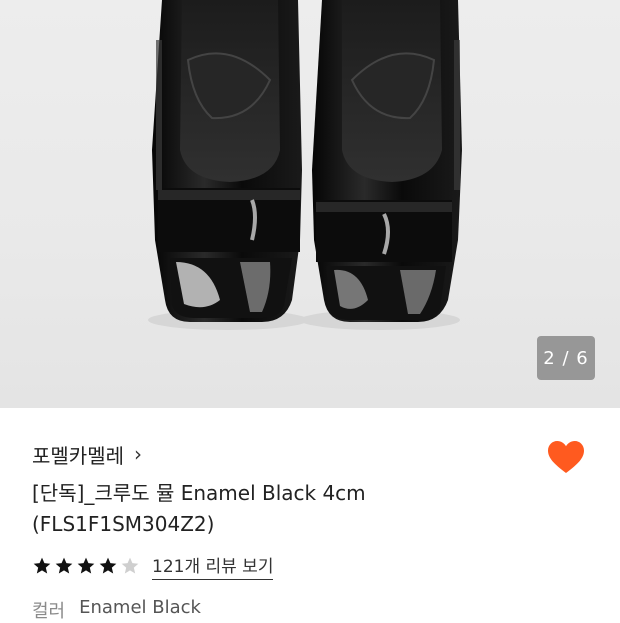  Describe the element at coordinates (49, 611) in the screenshot. I see `color-label: 컬러` at that location.